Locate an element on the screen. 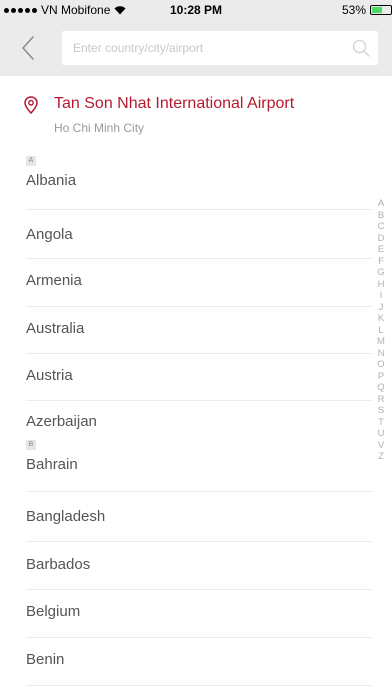 The image size is (392, 696). country-label: Austria is located at coordinates (49, 375).